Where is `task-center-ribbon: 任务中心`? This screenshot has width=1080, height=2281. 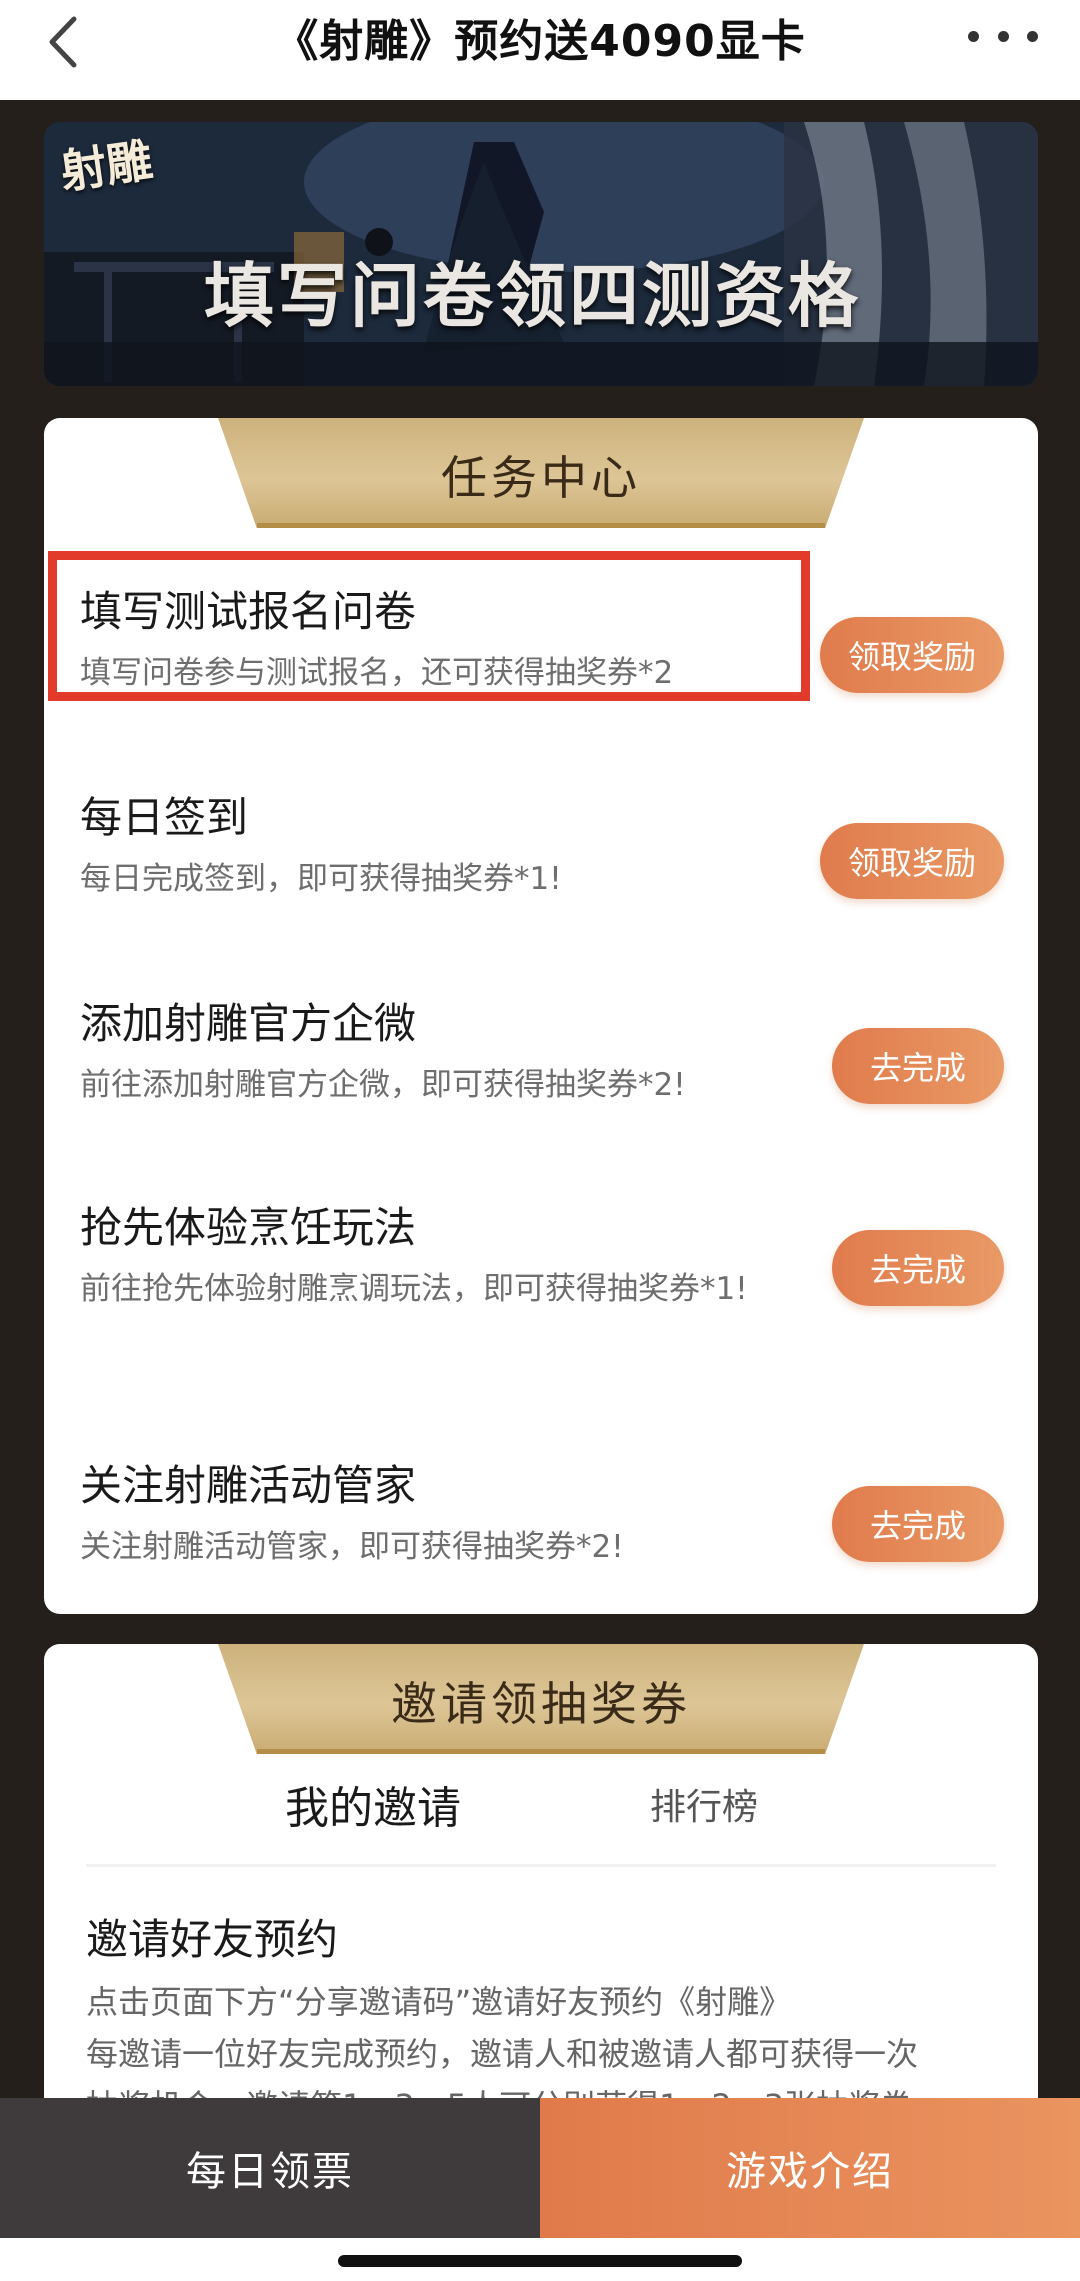
task-center-ribbon: 任务中心 is located at coordinates (541, 473).